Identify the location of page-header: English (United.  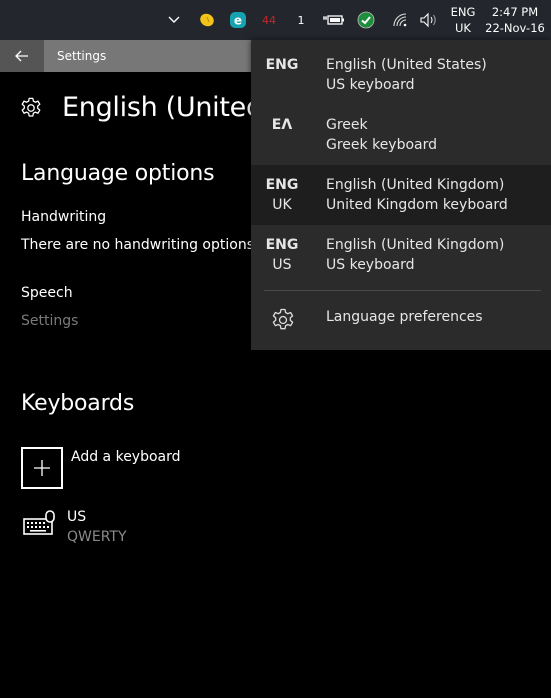
(141, 107).